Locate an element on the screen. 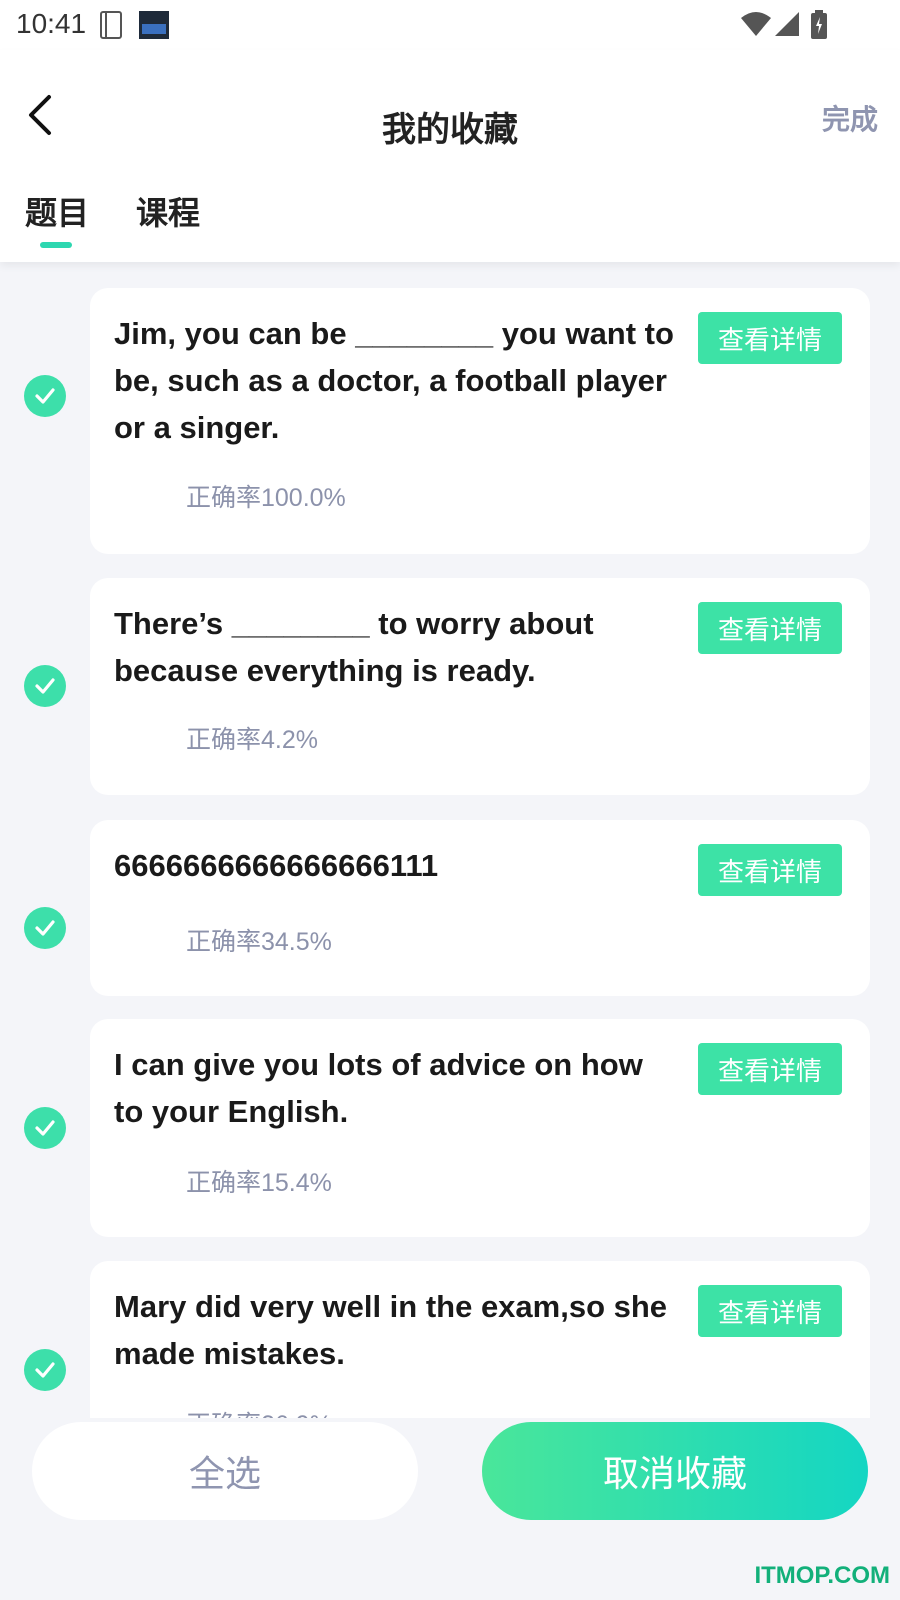 The width and height of the screenshot is (900, 1600). calendar-icon is located at coordinates (154, 27).